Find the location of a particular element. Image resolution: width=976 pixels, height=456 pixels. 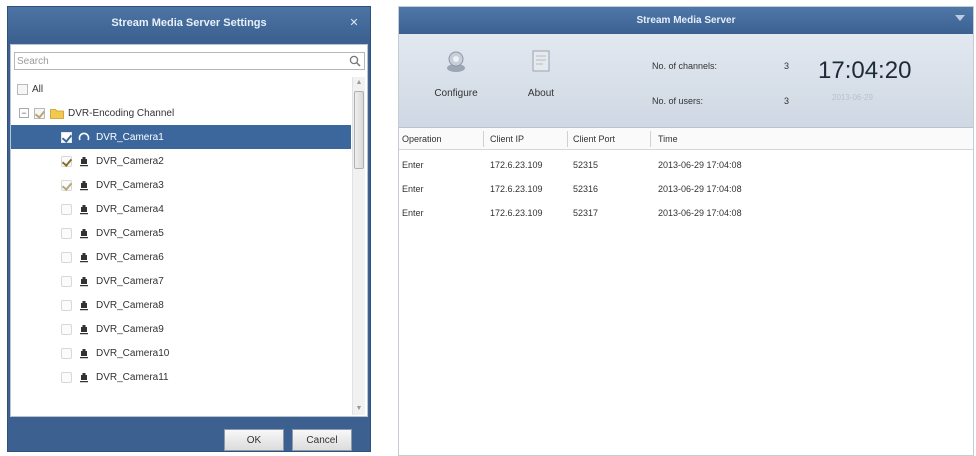

camera-label: DVR_Camera11 is located at coordinates (132, 377).